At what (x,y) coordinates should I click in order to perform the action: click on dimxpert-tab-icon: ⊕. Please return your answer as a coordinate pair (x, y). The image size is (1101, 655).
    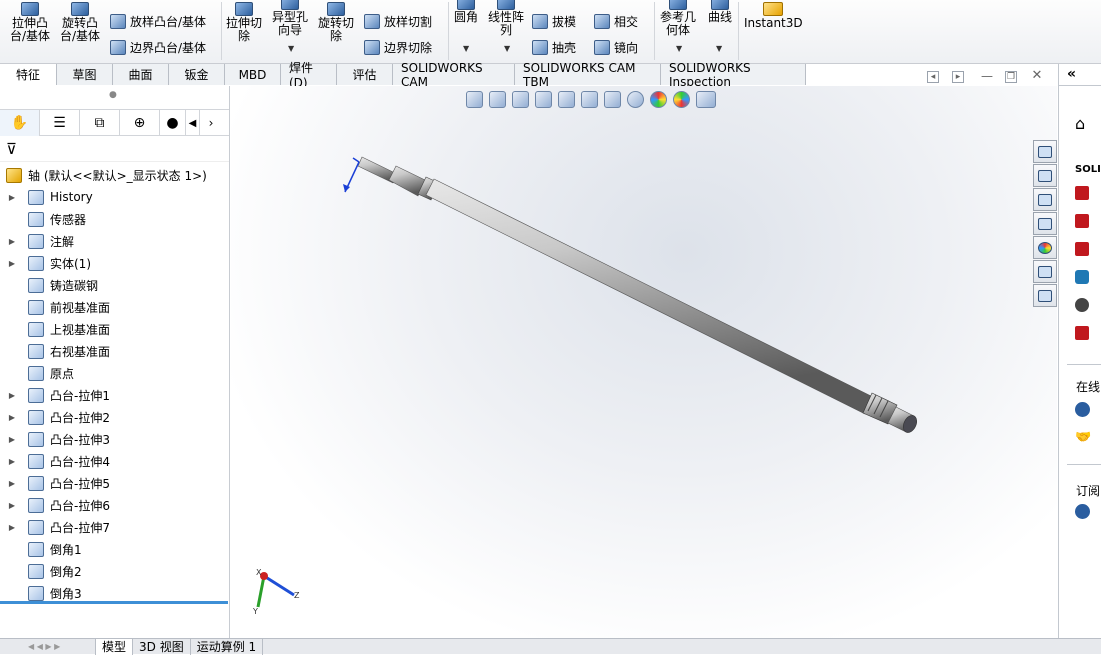
    Looking at the image, I should click on (140, 123).